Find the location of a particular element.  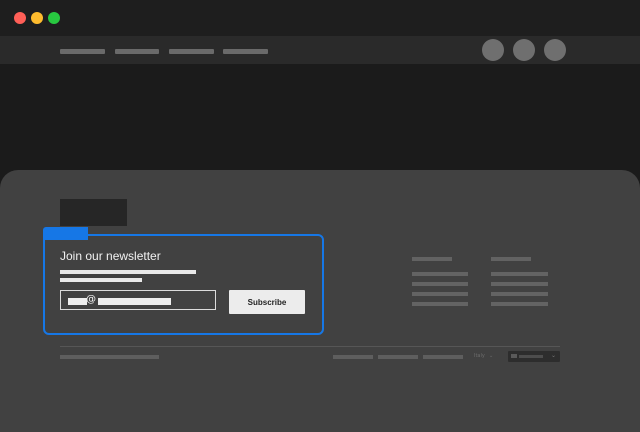

email-at-symbol: @ is located at coordinates (91, 299).